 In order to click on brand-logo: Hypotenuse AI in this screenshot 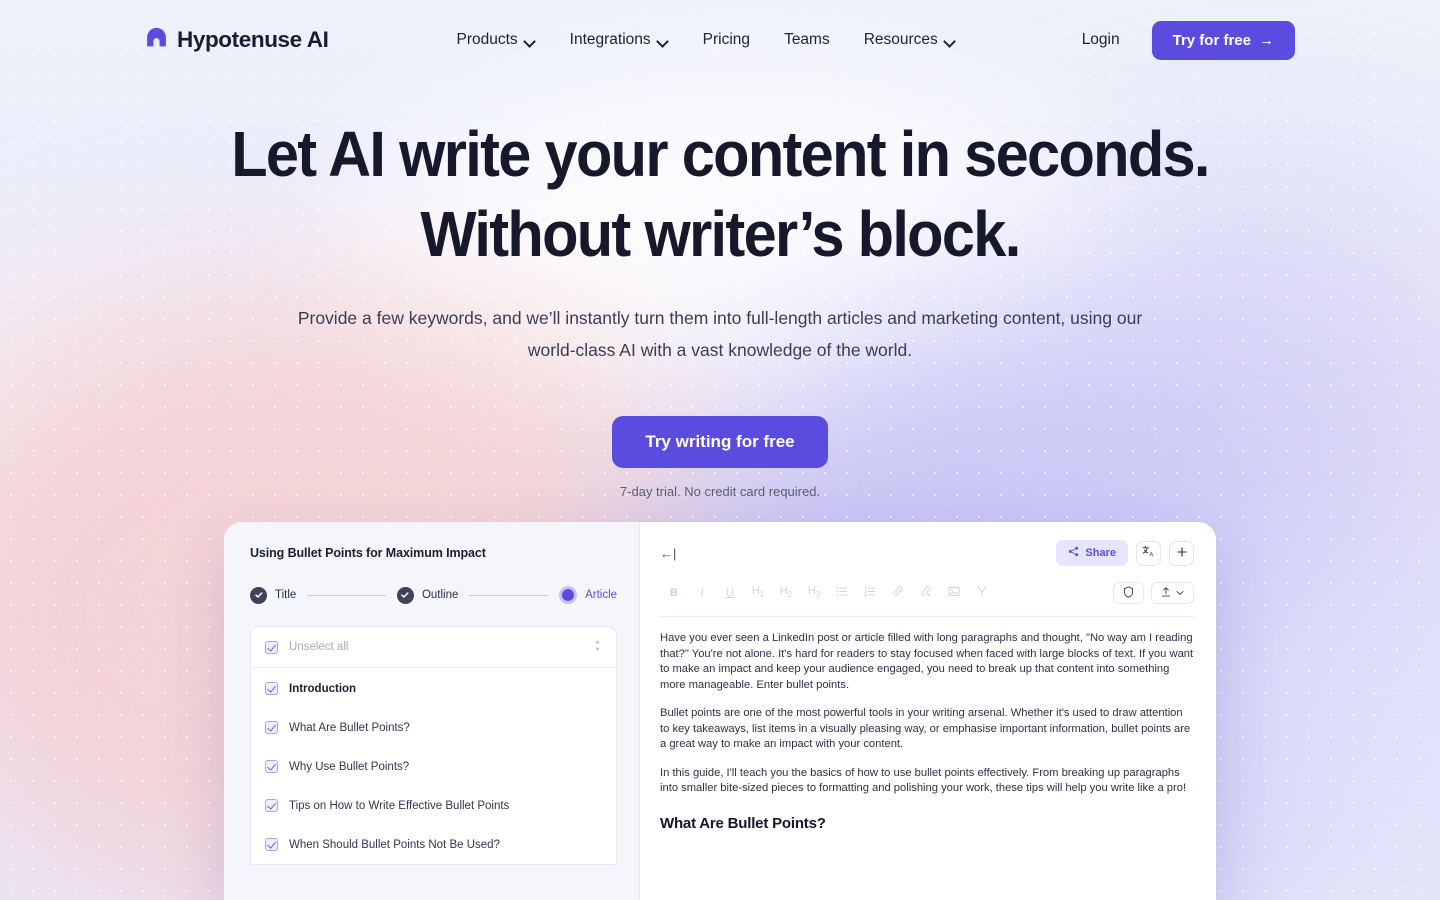, I will do `click(237, 40)`.